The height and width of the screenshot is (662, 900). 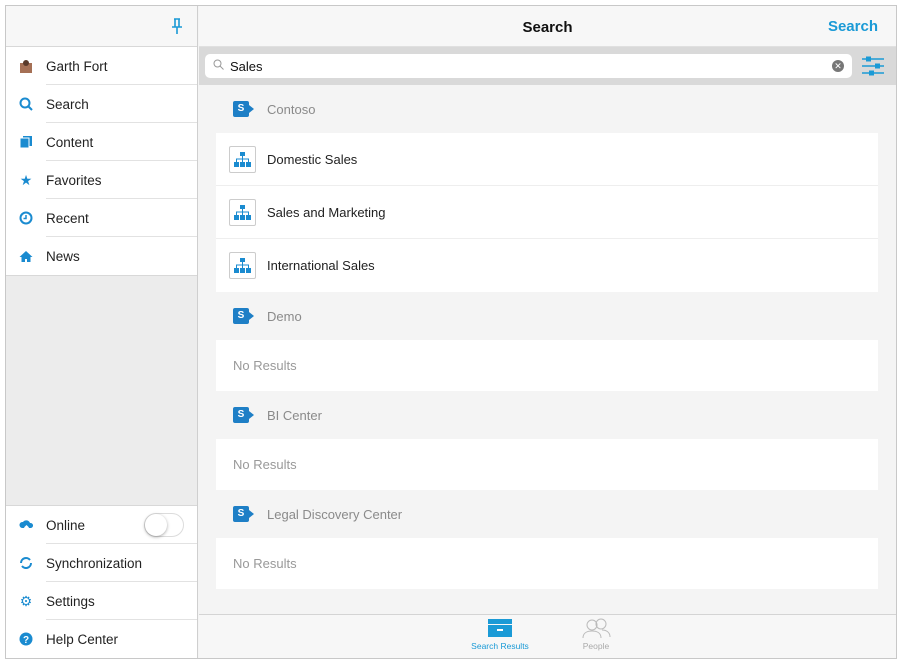 What do you see at coordinates (101, 256) in the screenshot?
I see `sidebar-item-news: News` at bounding box center [101, 256].